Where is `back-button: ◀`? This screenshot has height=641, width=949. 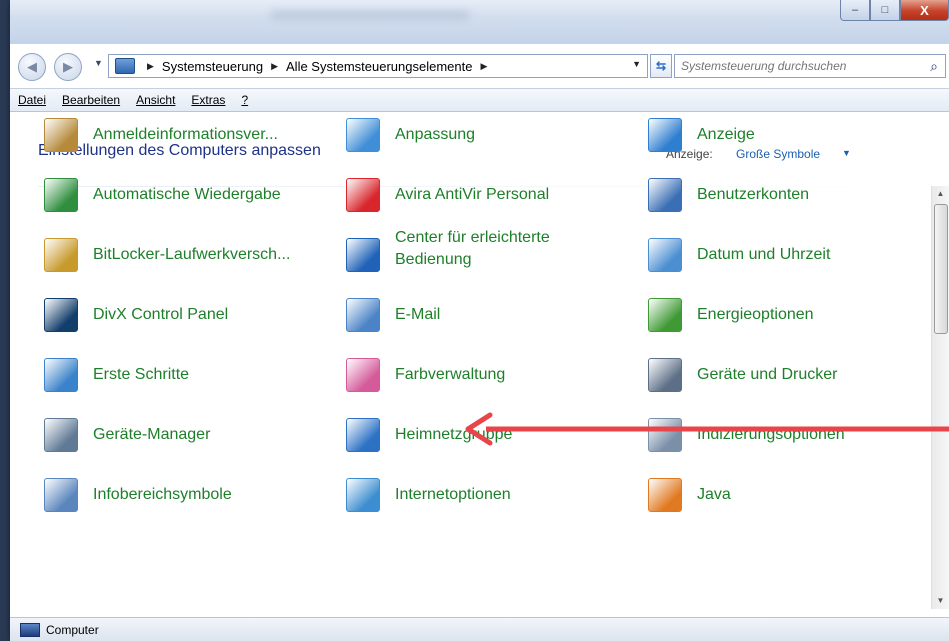
back-button: ◀ is located at coordinates (32, 67).